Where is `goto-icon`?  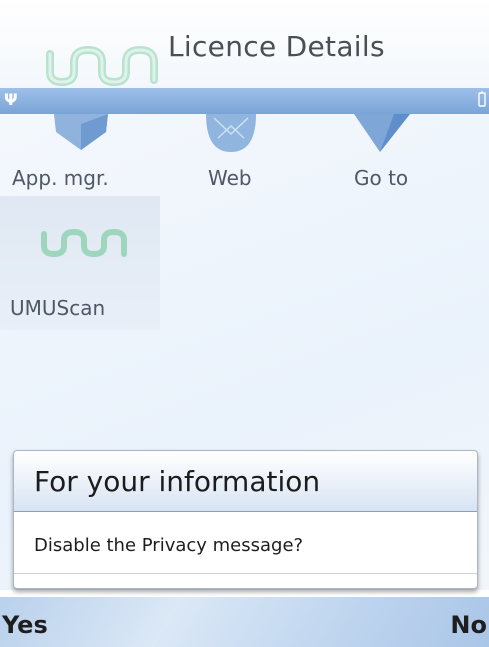
goto-icon is located at coordinates (382, 133).